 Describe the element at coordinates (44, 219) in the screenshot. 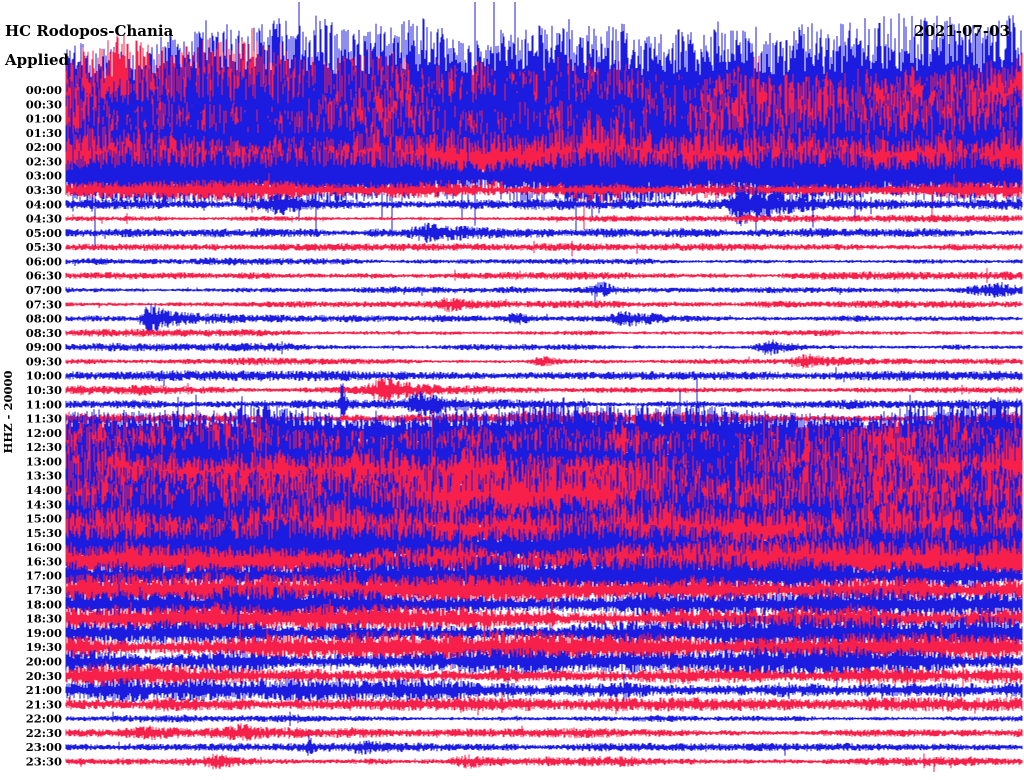

I see `time-label-04:30: 04:30` at that location.